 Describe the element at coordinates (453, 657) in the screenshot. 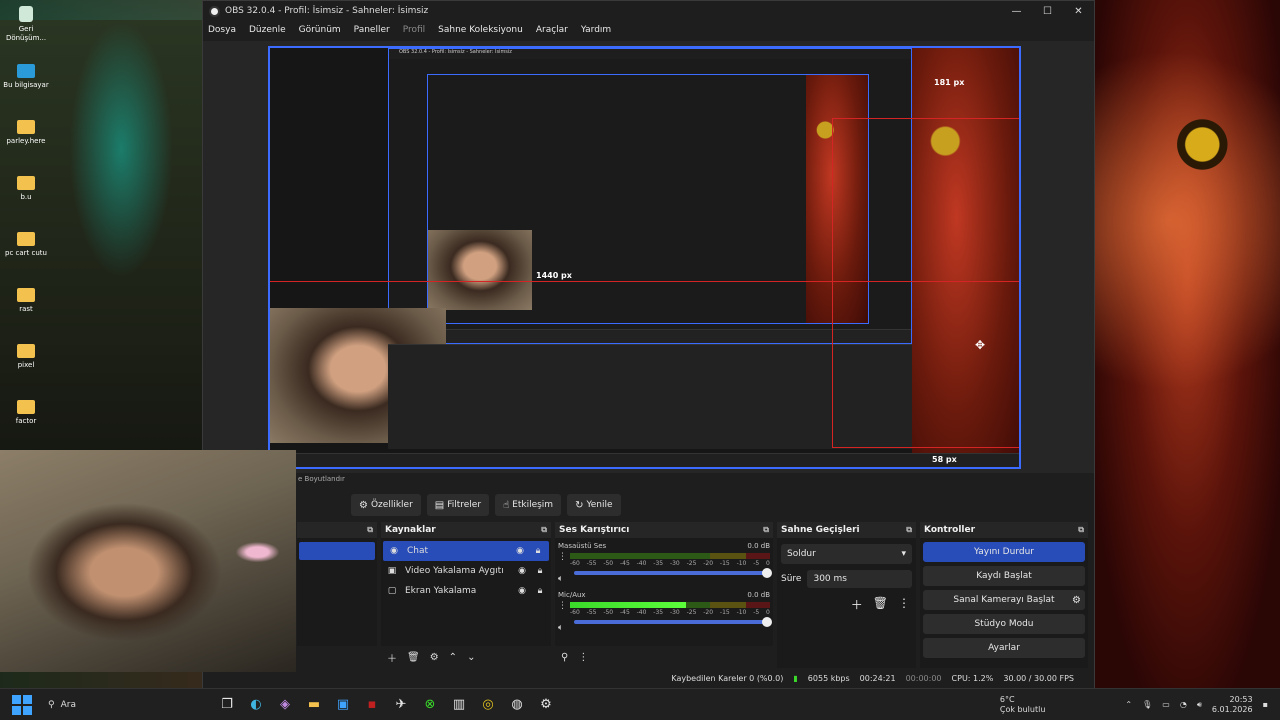

I see `move-up-button: ⌃` at that location.